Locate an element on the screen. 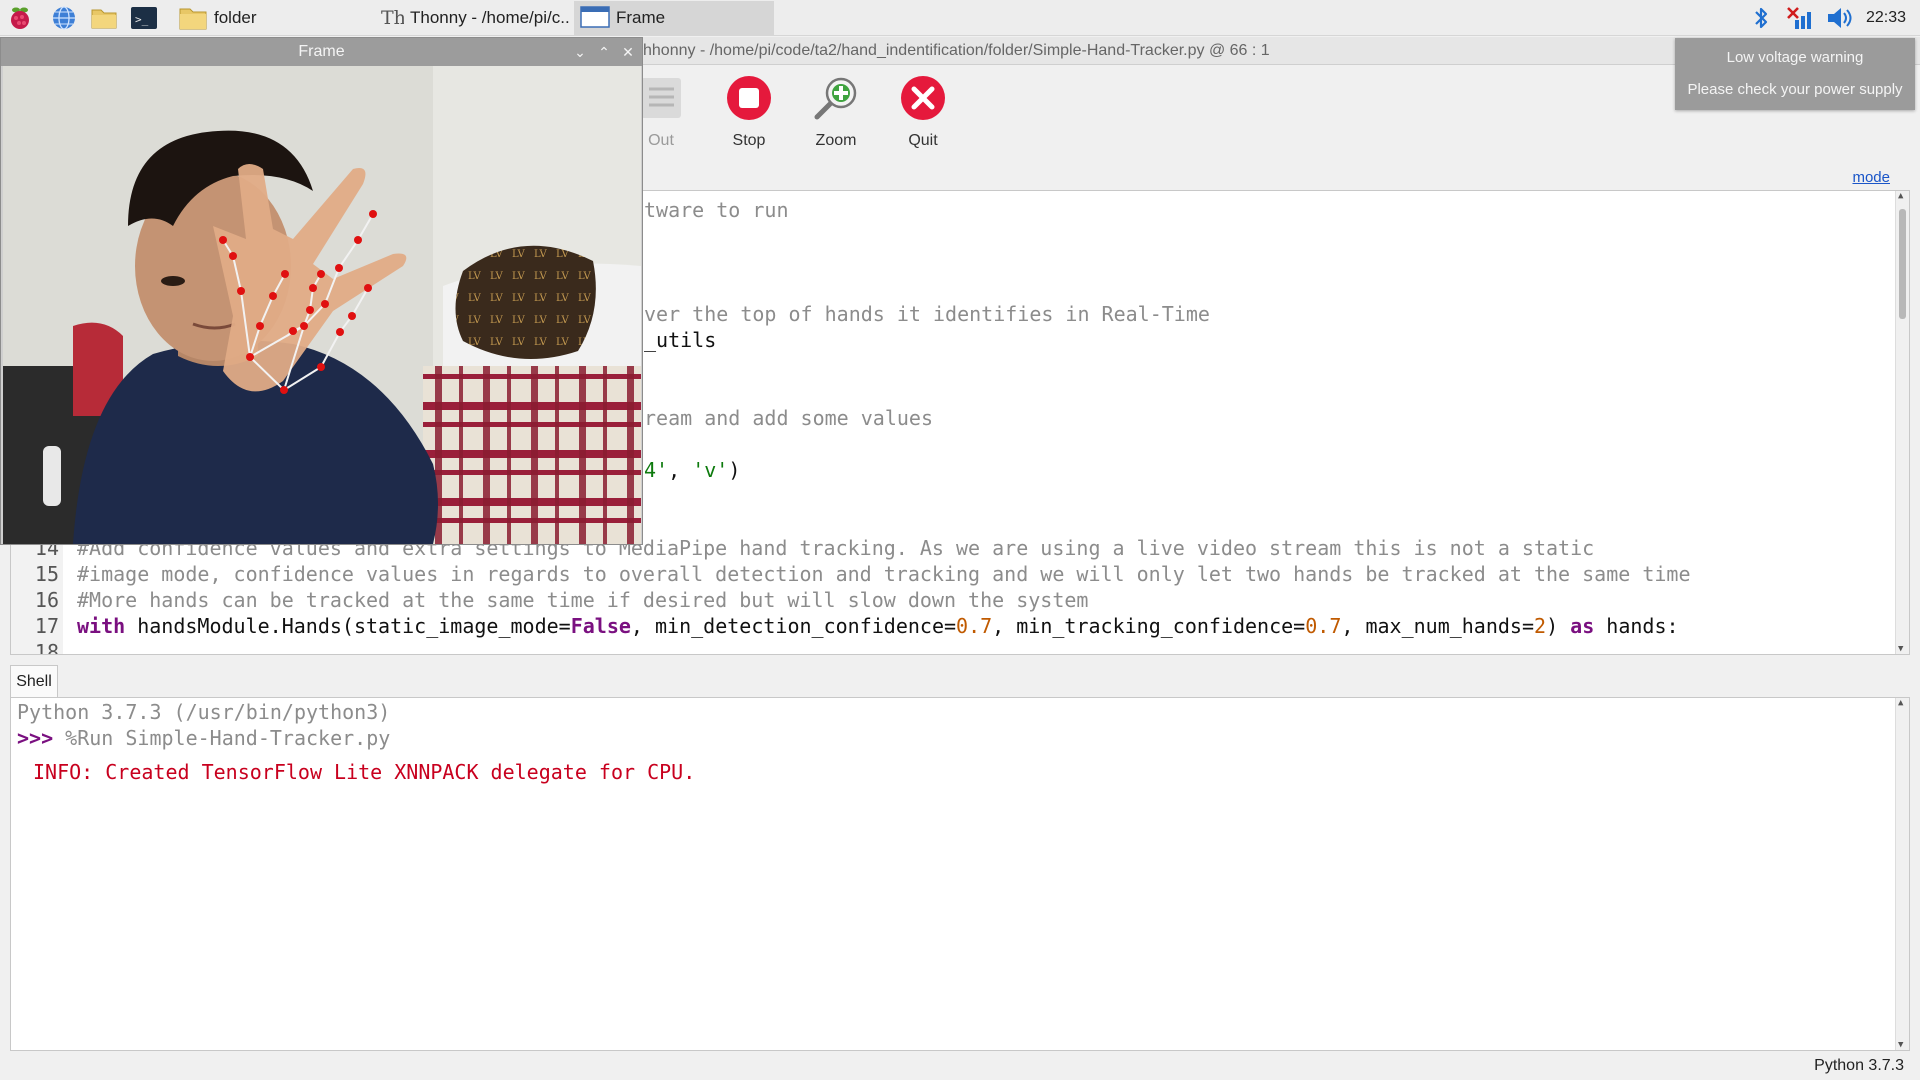 This screenshot has width=1920, height=1080. stop-label: Stop is located at coordinates (749, 140).